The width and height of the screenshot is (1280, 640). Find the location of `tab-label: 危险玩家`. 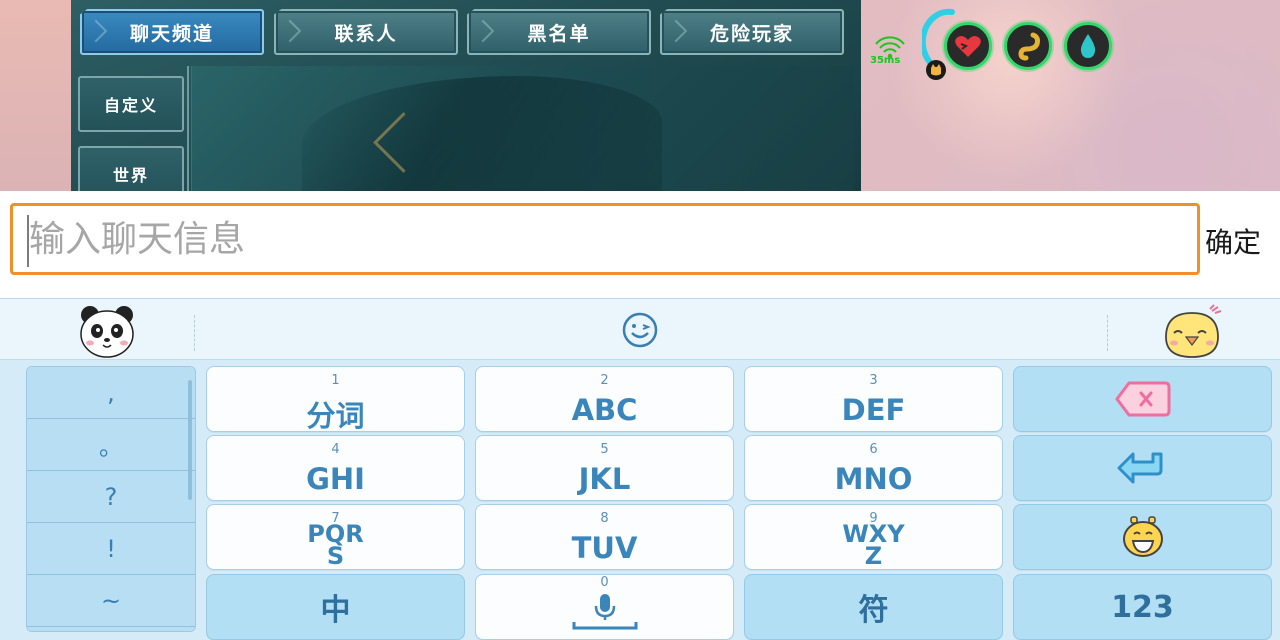

tab-label: 危险玩家 is located at coordinates (751, 33).